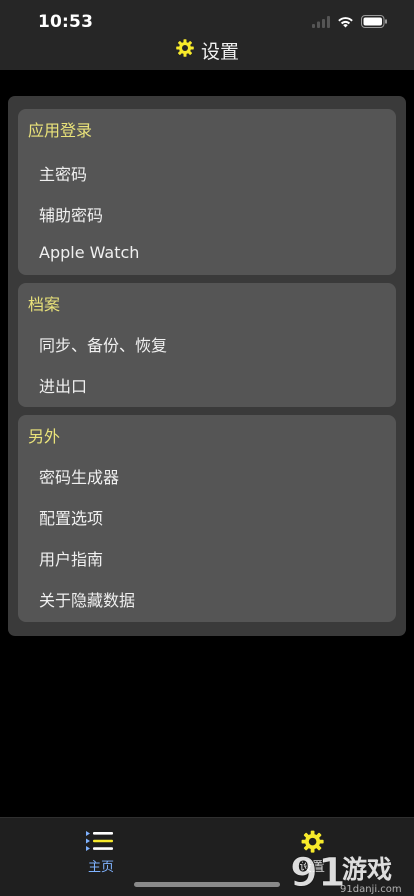 The width and height of the screenshot is (414, 896). Describe the element at coordinates (367, 869) in the screenshot. I see `watermark-brand: 游戏` at that location.